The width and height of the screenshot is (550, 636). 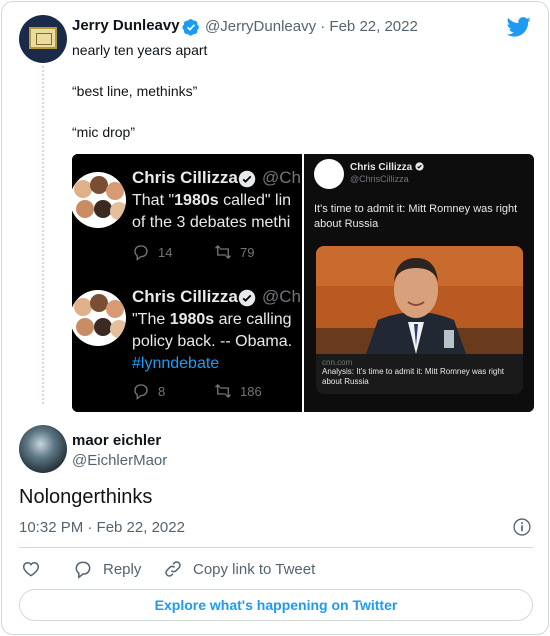 What do you see at coordinates (234, 252) in the screenshot?
I see `retweet-stat: 79` at bounding box center [234, 252].